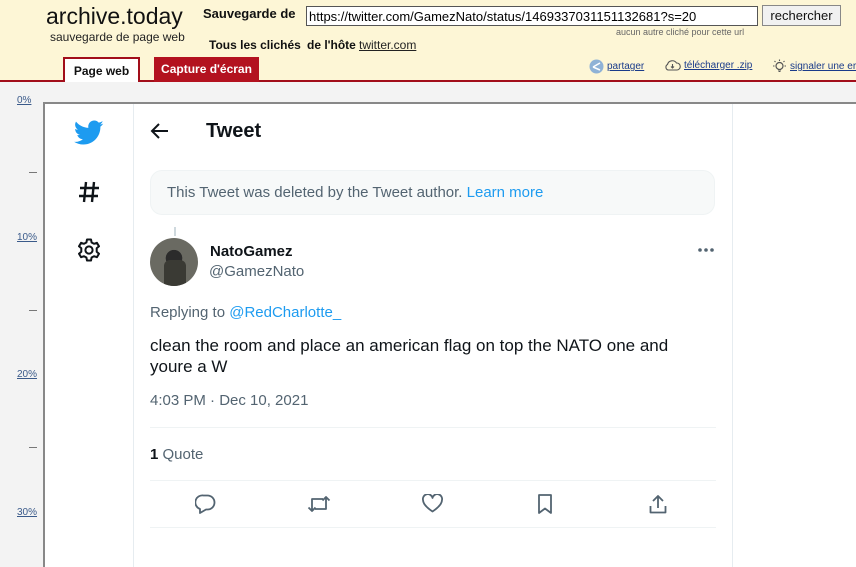 This screenshot has height=567, width=856. What do you see at coordinates (249, 13) in the screenshot?
I see `save-label: Sauvegarde de` at bounding box center [249, 13].